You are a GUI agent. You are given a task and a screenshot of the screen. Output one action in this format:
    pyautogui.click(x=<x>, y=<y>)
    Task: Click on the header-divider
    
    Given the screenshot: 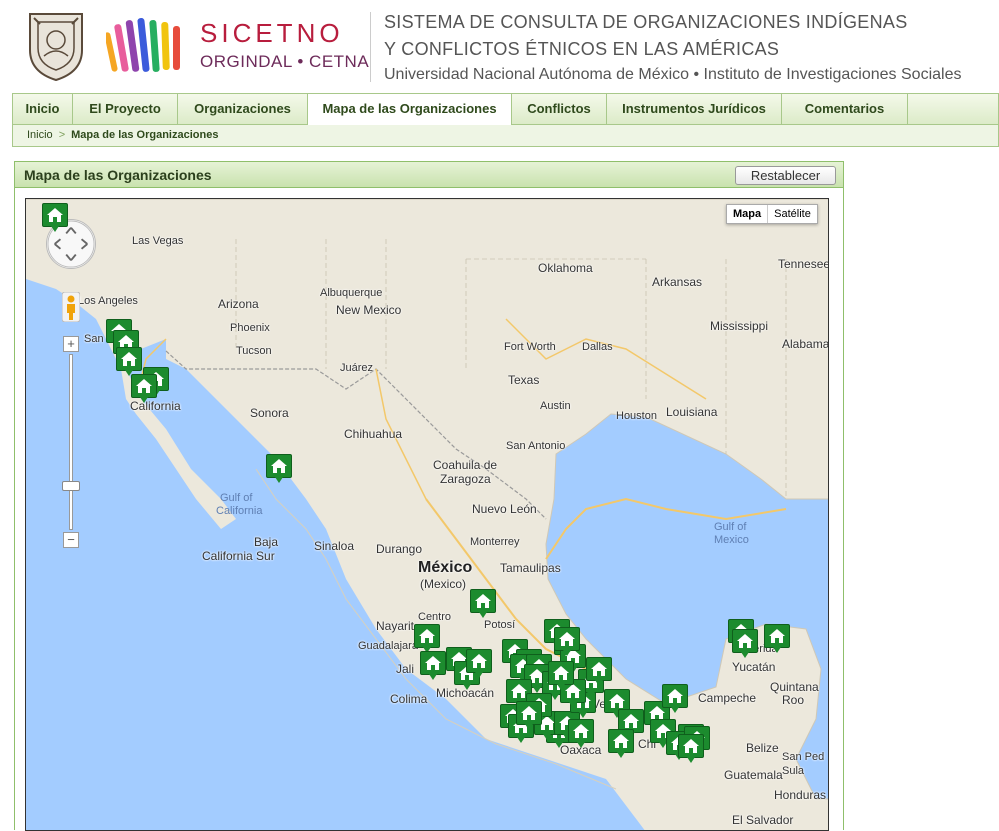 What is the action you would take?
    pyautogui.click(x=370, y=47)
    